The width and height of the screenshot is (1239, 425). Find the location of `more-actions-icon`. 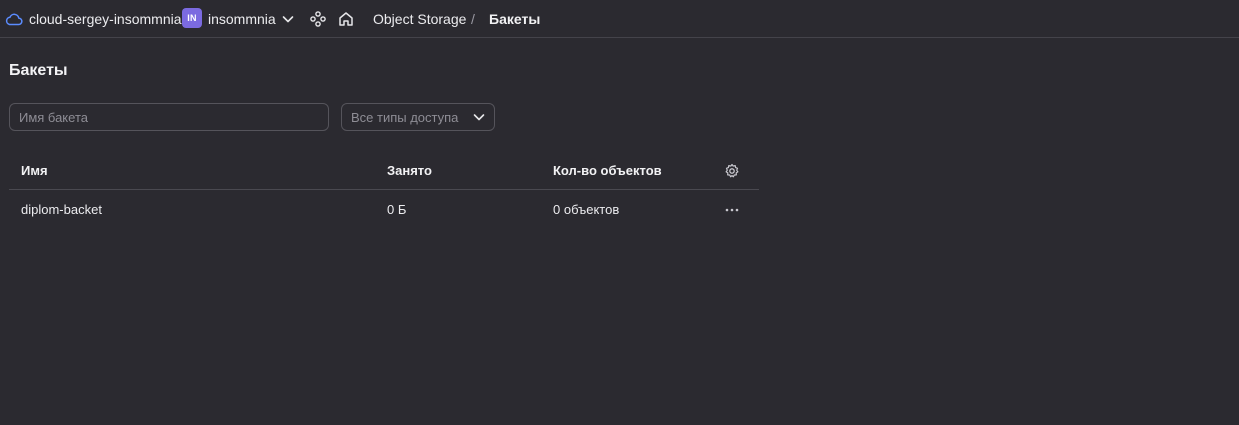

more-actions-icon is located at coordinates (732, 210).